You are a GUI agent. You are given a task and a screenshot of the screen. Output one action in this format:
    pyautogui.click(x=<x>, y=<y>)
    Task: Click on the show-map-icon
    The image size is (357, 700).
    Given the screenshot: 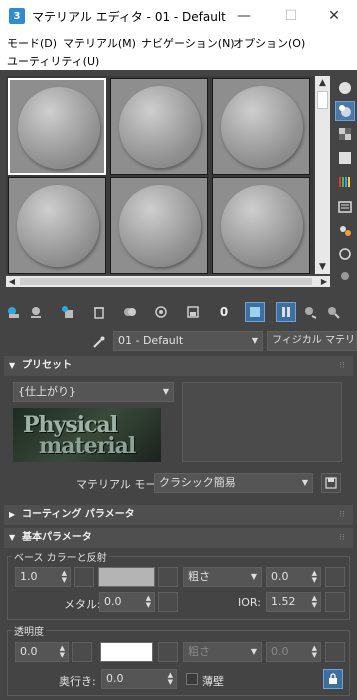 What is the action you would take?
    pyautogui.click(x=255, y=312)
    